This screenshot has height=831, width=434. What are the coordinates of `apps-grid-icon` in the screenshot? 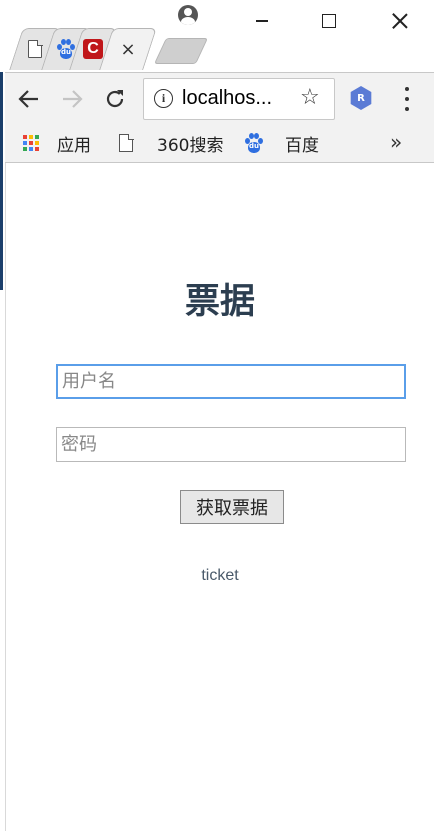 It's located at (31, 143).